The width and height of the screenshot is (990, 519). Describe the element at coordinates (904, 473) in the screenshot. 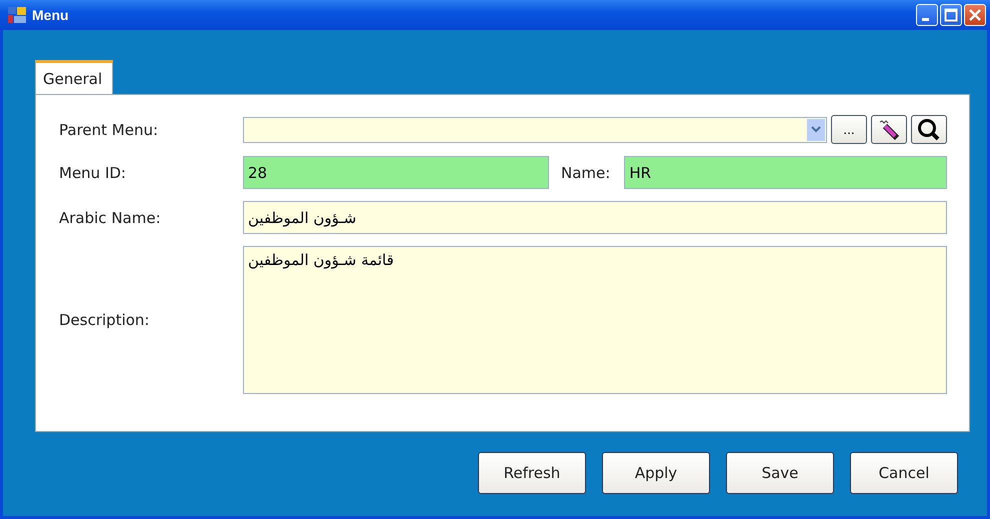

I see `dialog-button: Cancel` at that location.